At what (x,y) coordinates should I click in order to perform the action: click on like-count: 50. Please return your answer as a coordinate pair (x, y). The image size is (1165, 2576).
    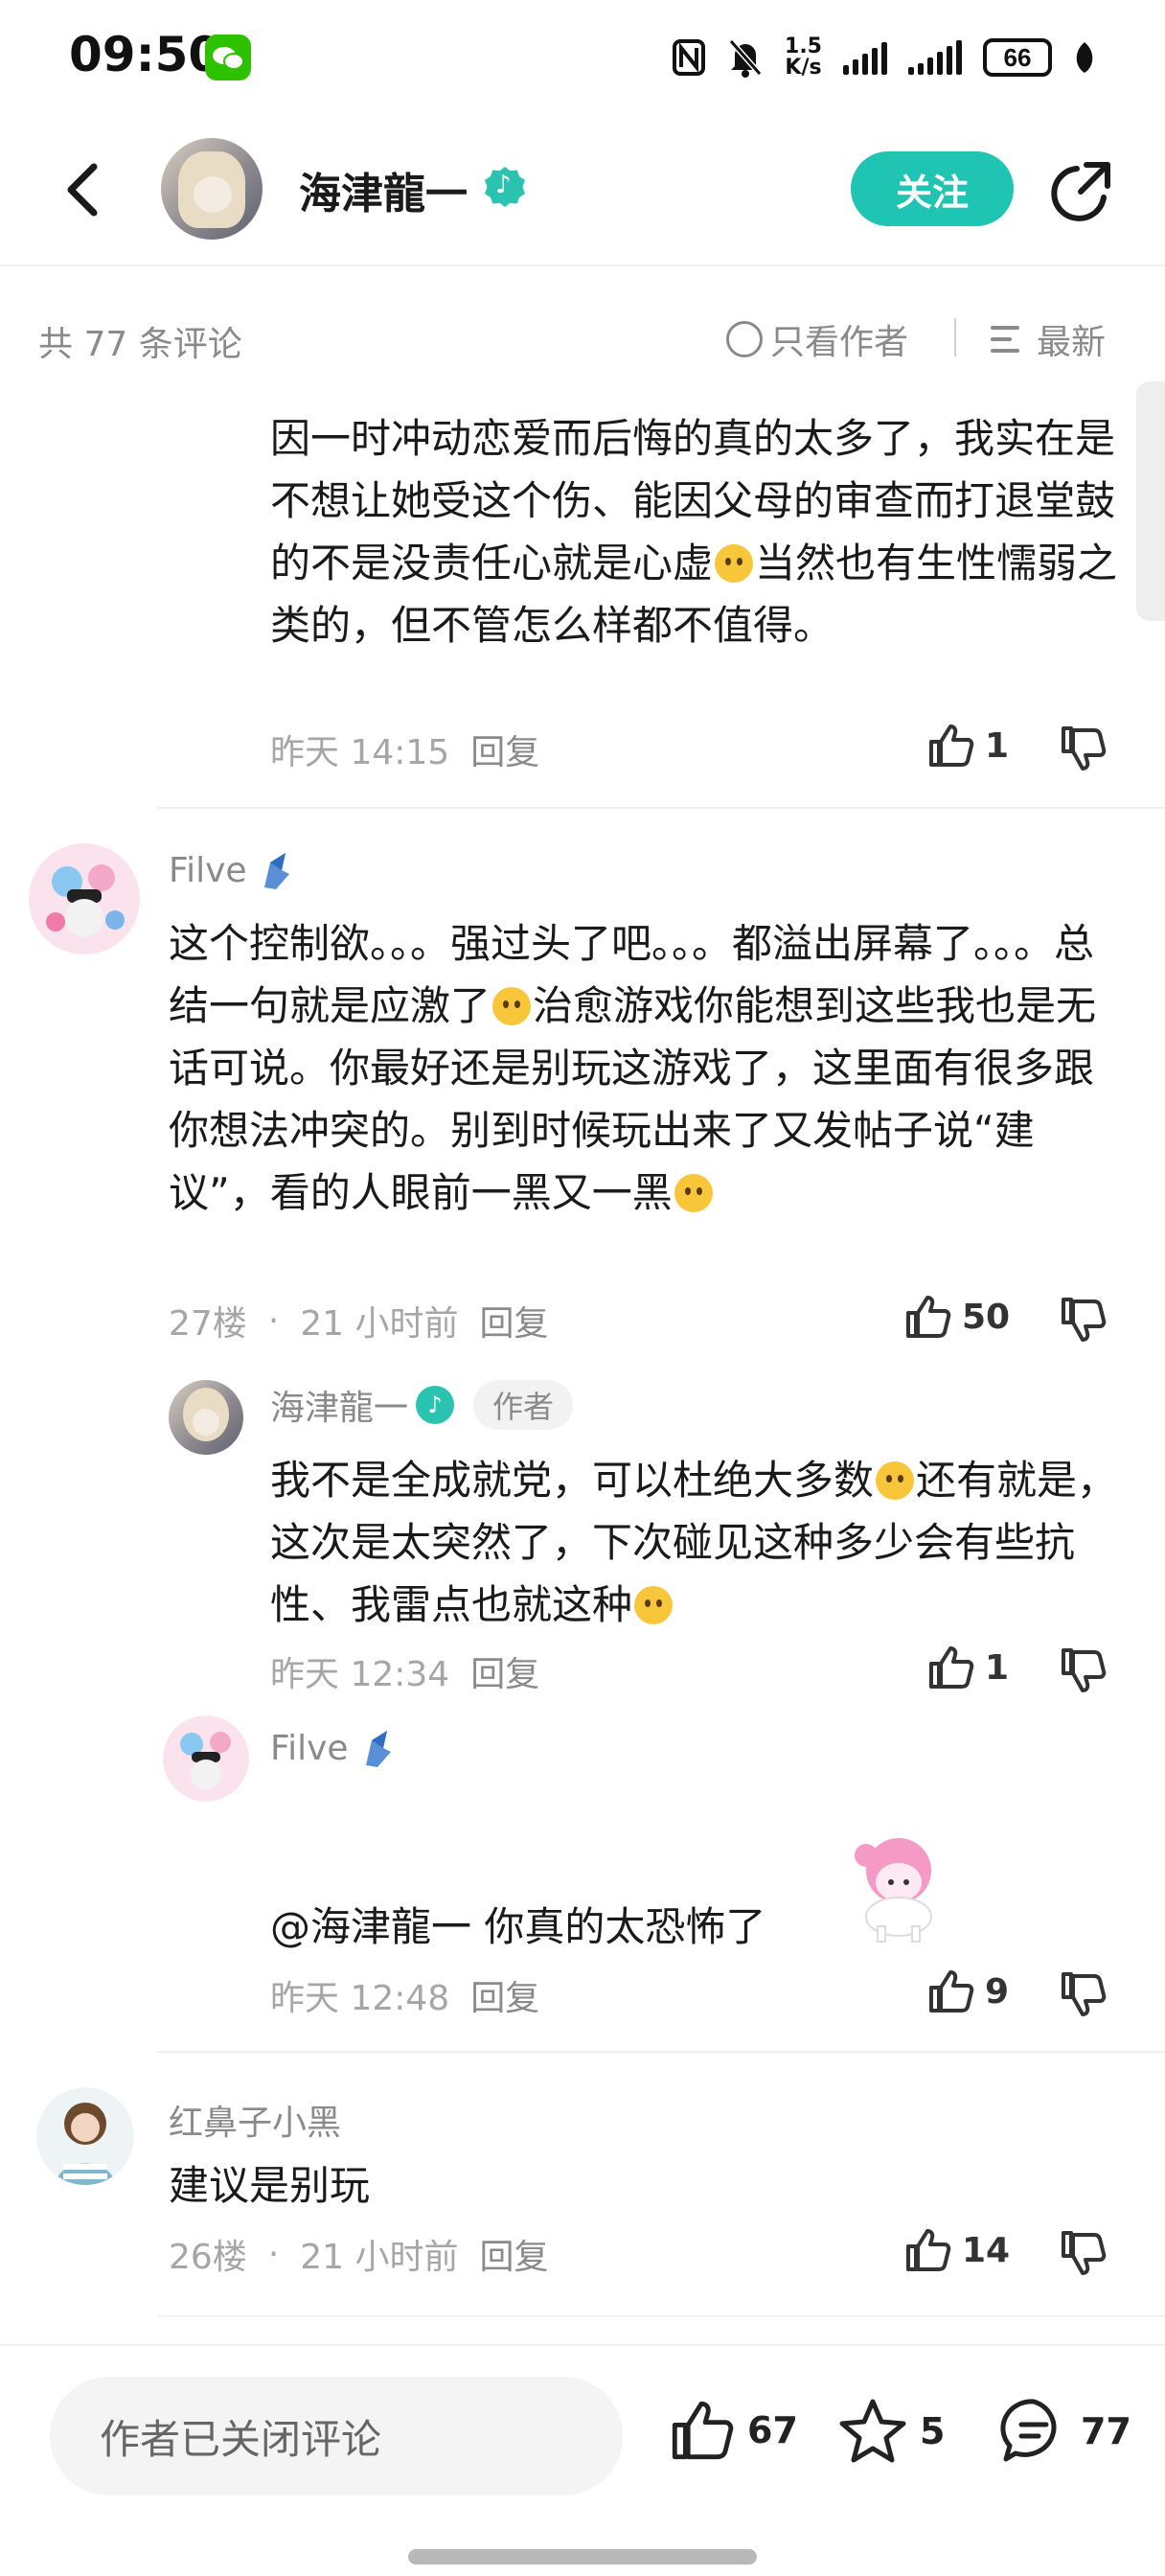
    Looking at the image, I should click on (987, 1317).